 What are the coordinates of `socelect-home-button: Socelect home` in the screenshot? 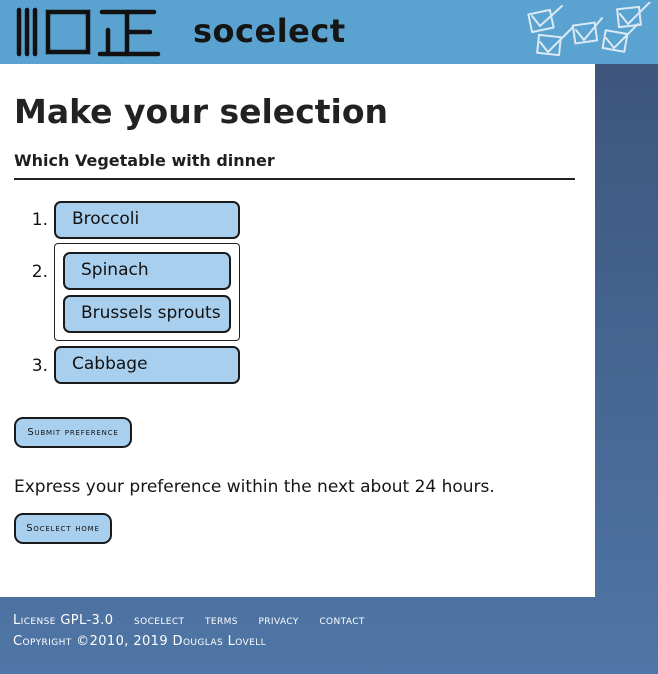 It's located at (63, 528).